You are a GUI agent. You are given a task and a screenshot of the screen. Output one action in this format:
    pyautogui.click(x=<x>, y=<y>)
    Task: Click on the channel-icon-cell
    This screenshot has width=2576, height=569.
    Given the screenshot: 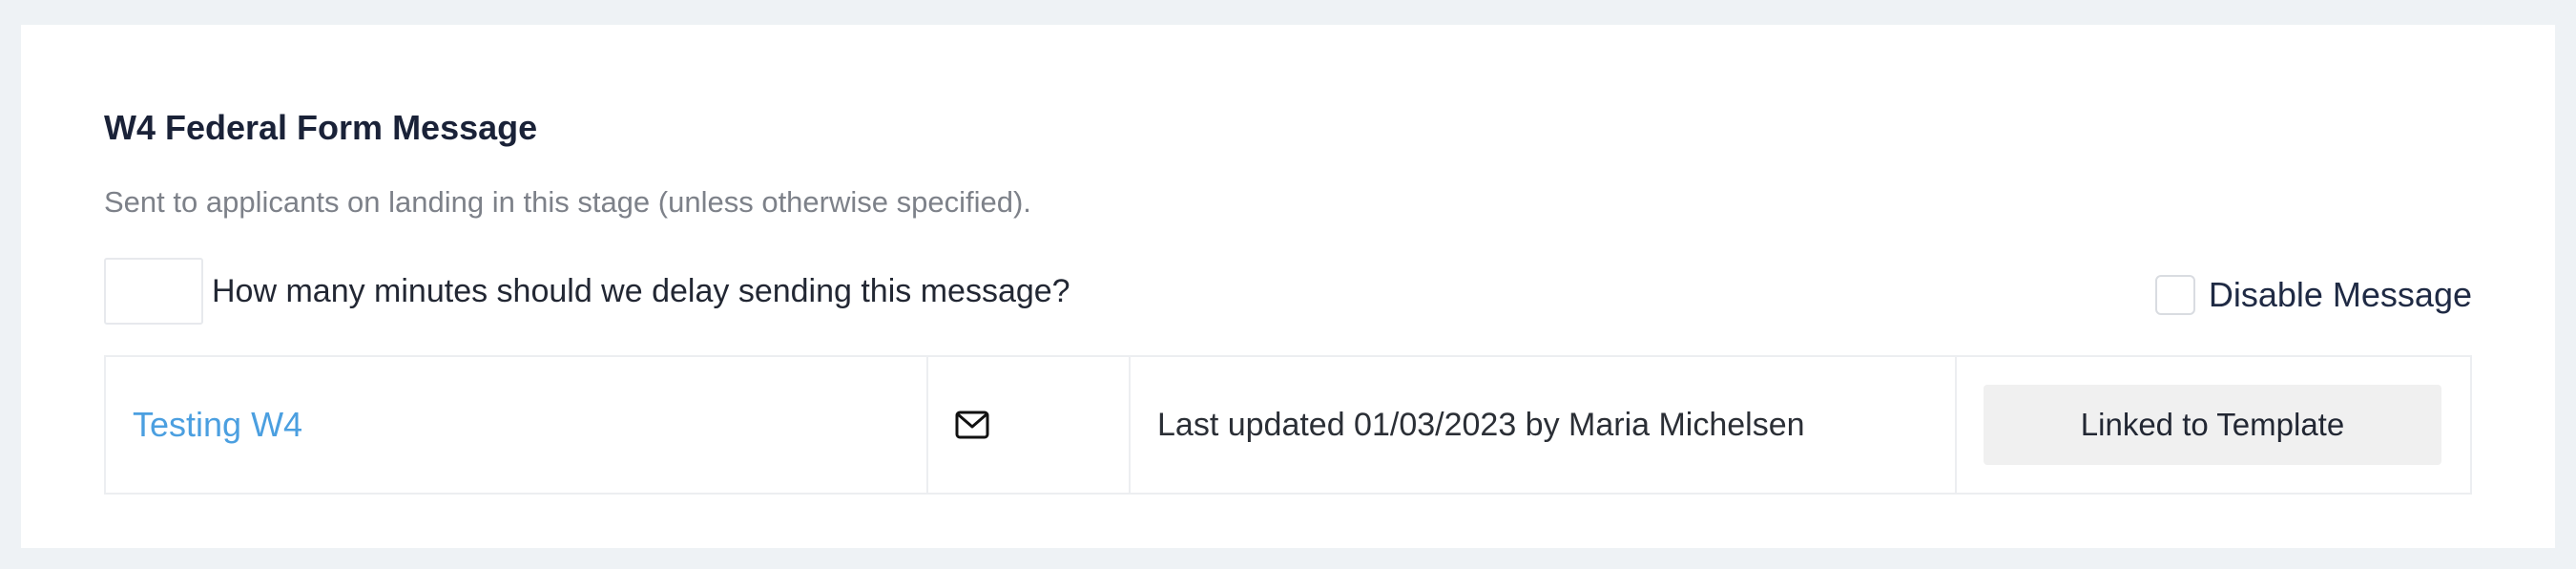 What is the action you would take?
    pyautogui.click(x=1029, y=425)
    